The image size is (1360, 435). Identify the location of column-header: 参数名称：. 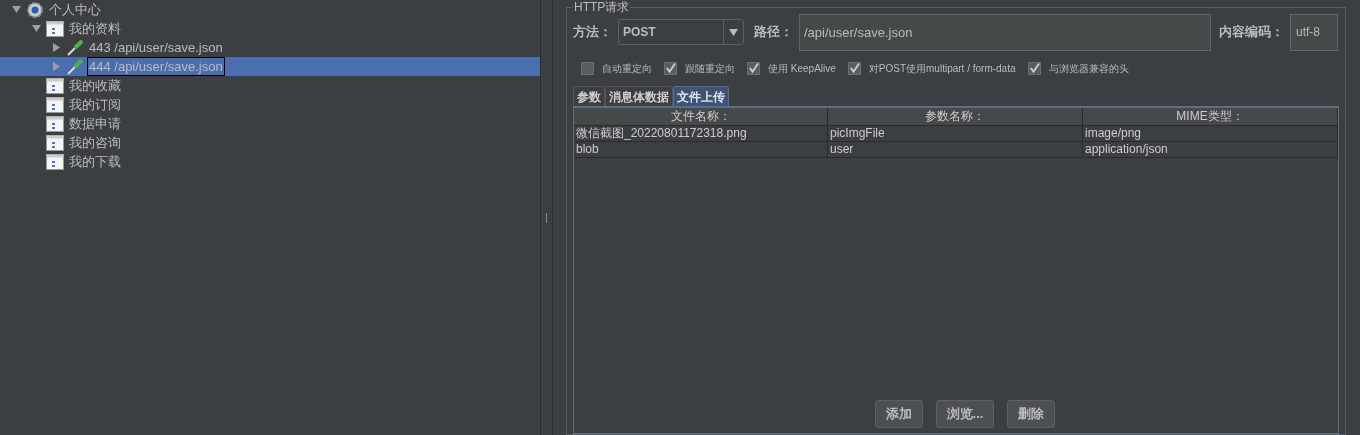
(955, 116).